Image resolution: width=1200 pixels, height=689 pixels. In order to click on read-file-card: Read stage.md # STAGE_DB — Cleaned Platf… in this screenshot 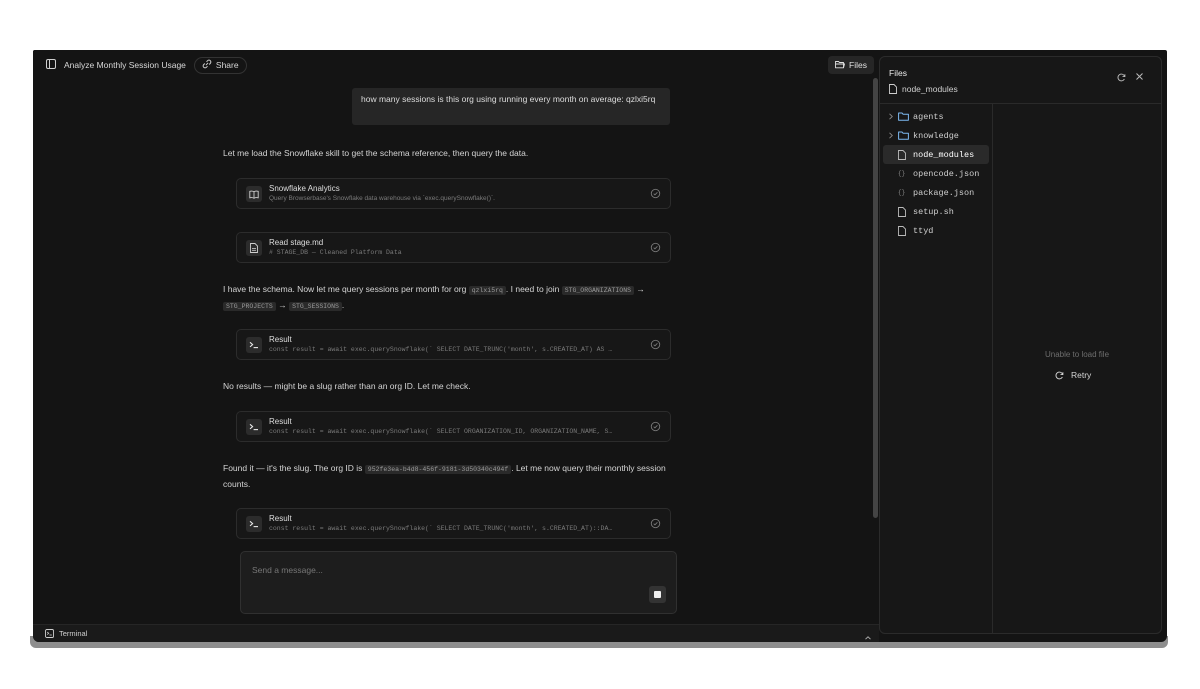, I will do `click(453, 247)`.